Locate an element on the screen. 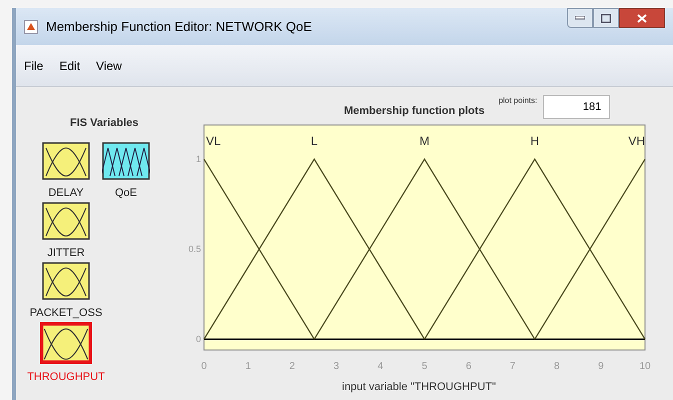 This screenshot has height=400, width=673. tick-label: 9 is located at coordinates (601, 366).